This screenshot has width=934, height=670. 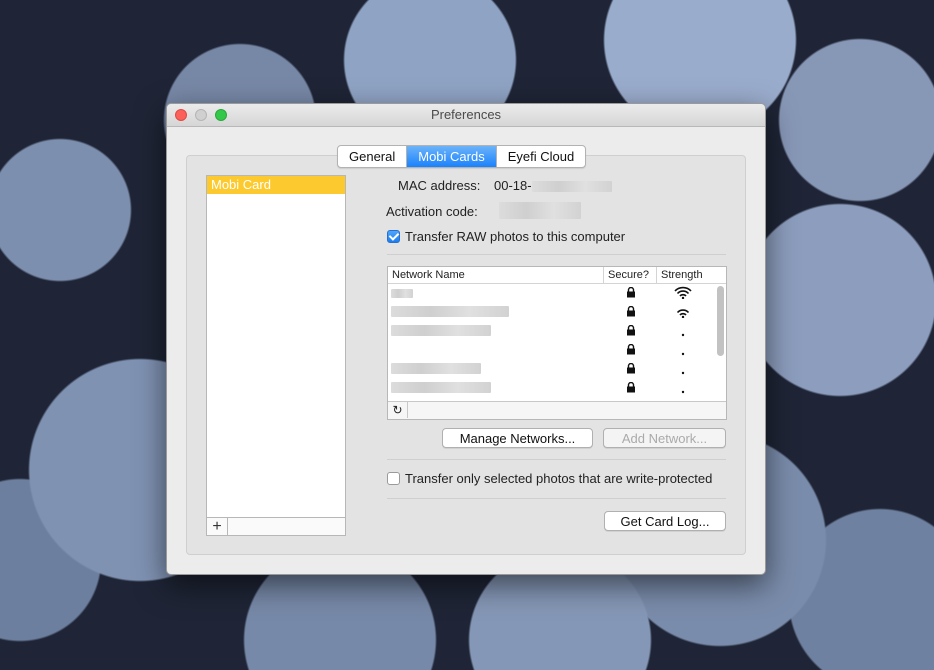 I want to click on network-table-header: Network Name Secure? Strength, so click(x=557, y=275).